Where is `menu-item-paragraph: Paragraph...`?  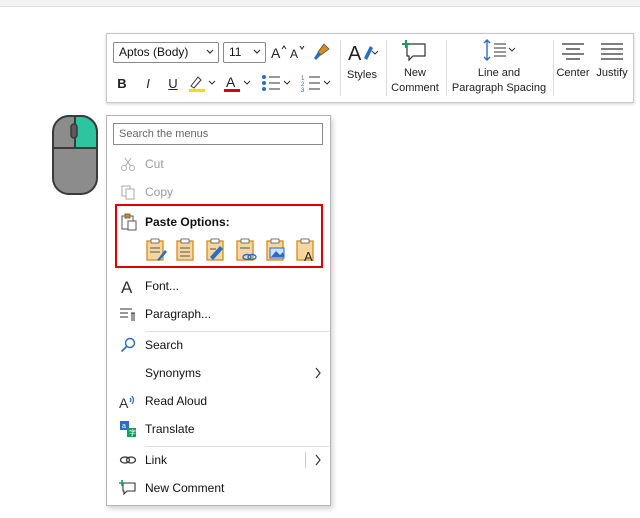 menu-item-paragraph: Paragraph... is located at coordinates (218, 314).